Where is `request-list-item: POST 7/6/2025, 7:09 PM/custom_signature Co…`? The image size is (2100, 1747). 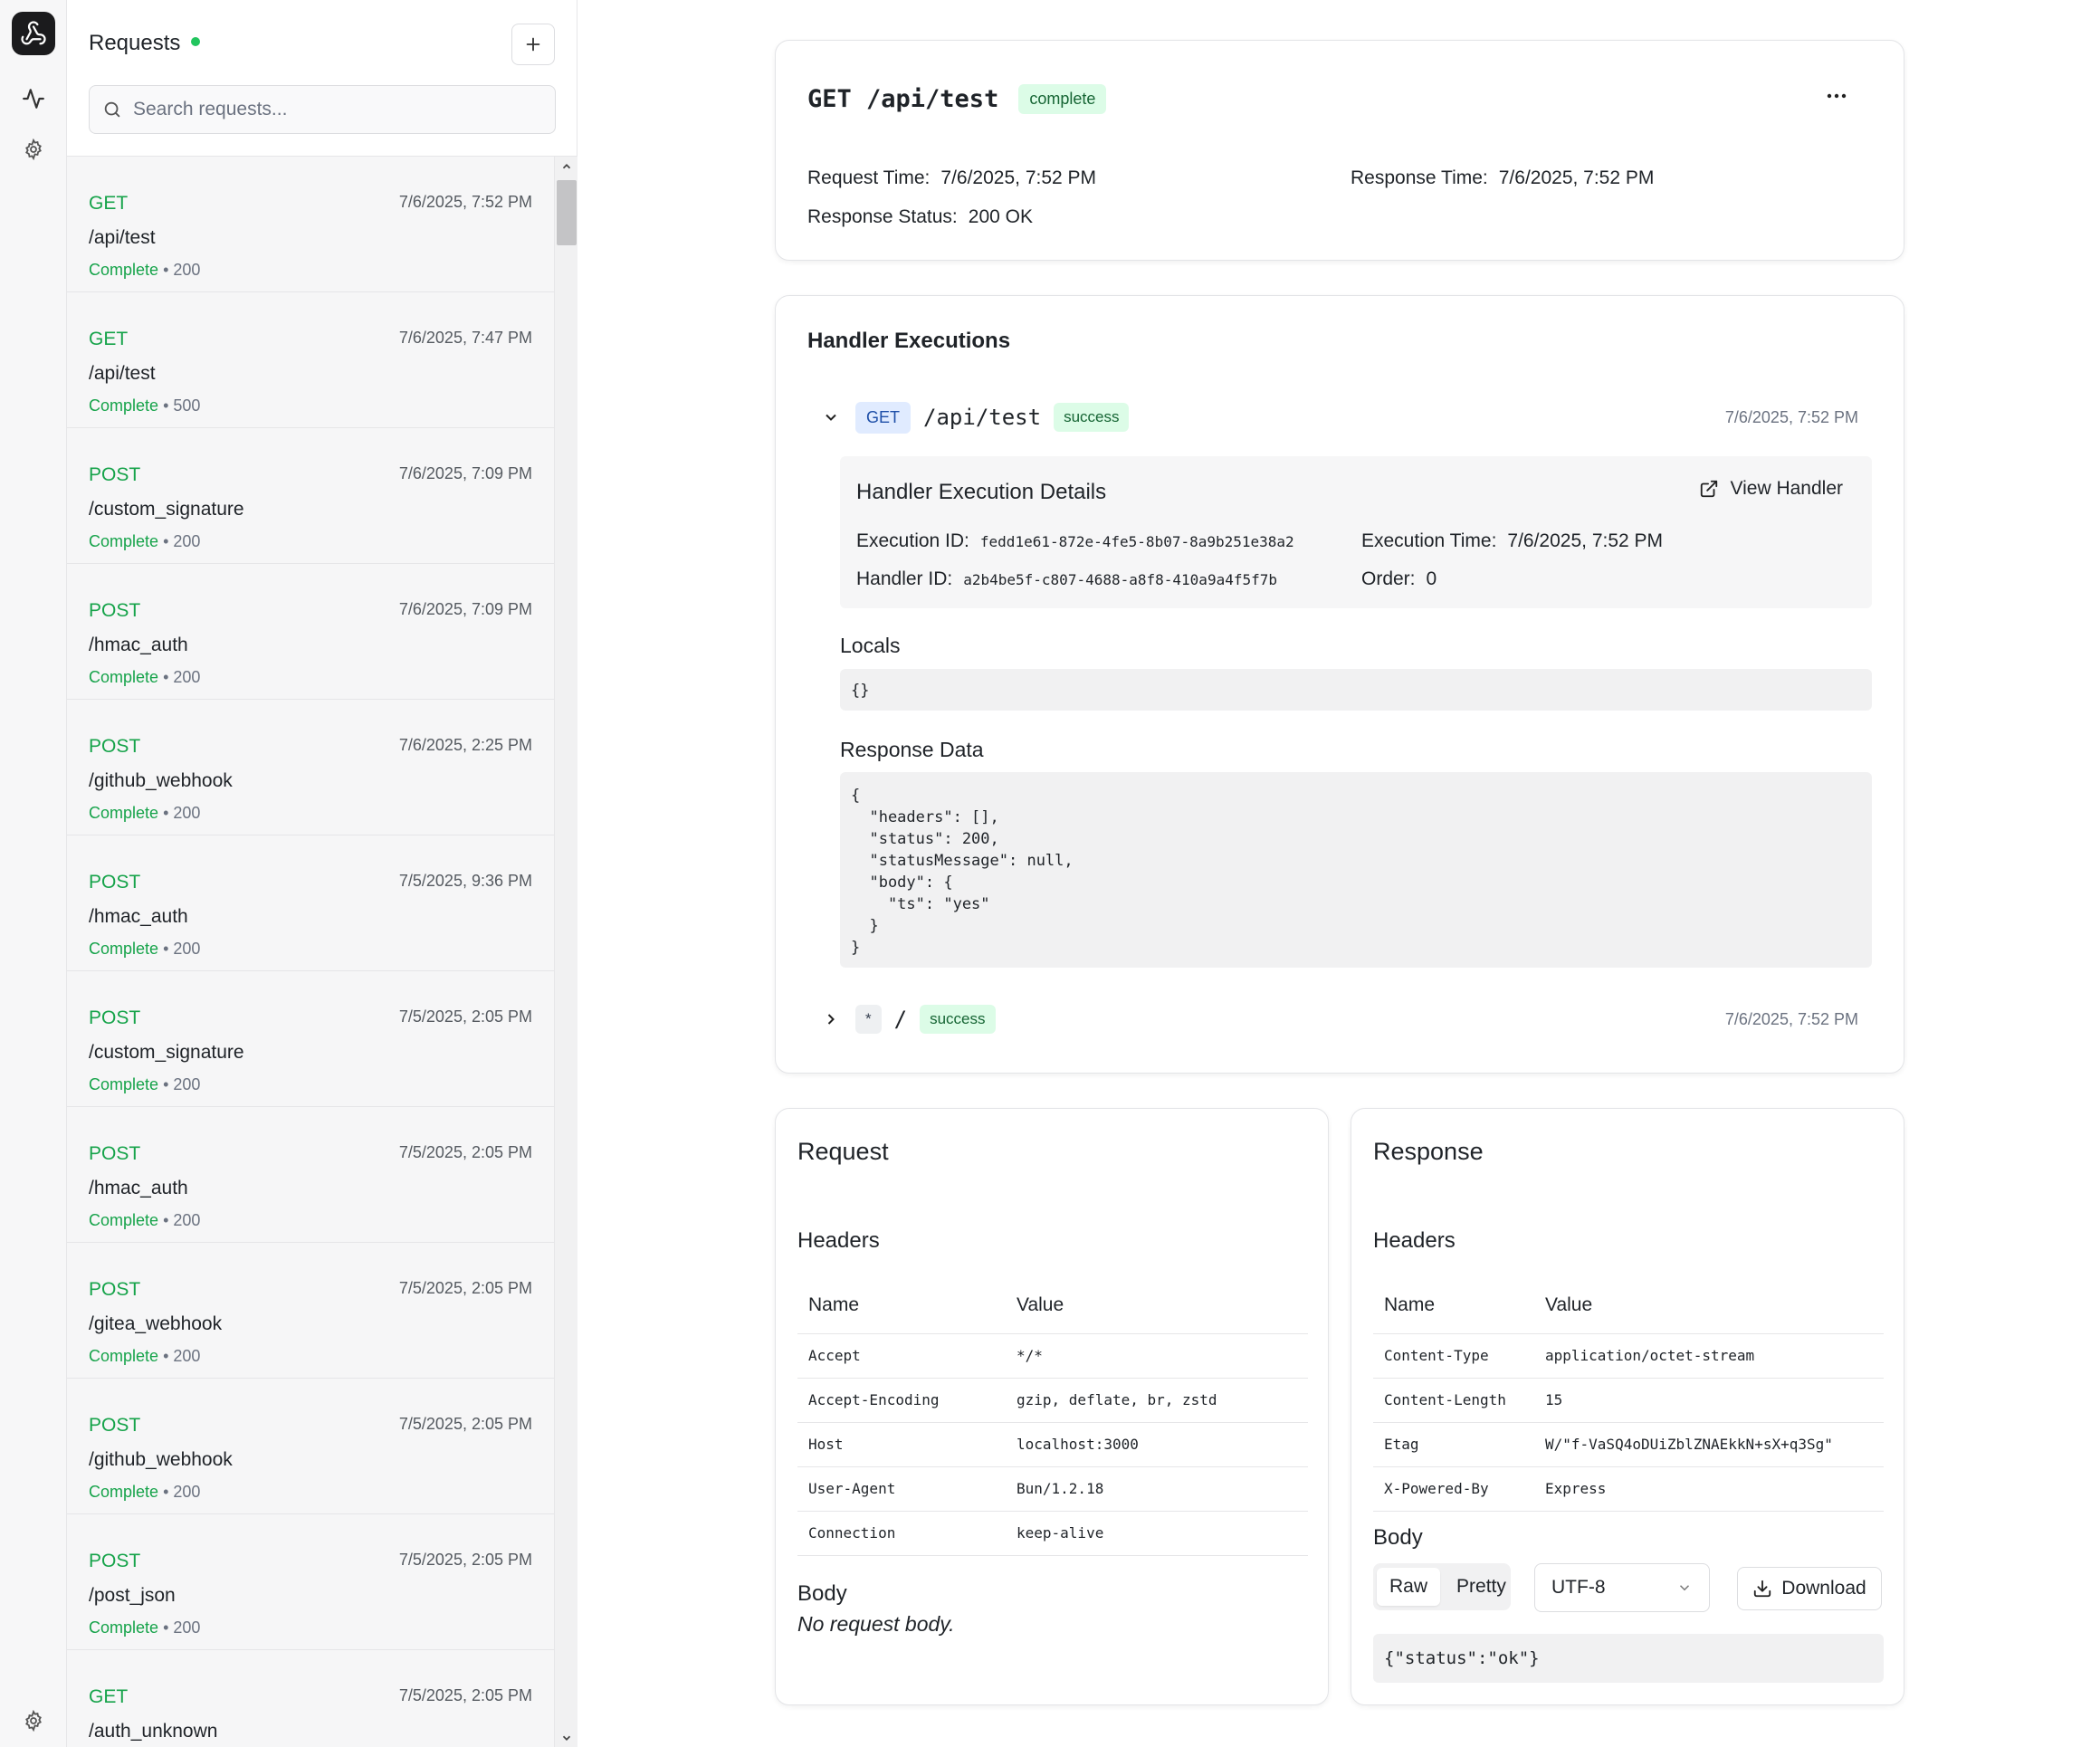 request-list-item: POST 7/6/2025, 7:09 PM/custom_signature Co… is located at coordinates (310, 496).